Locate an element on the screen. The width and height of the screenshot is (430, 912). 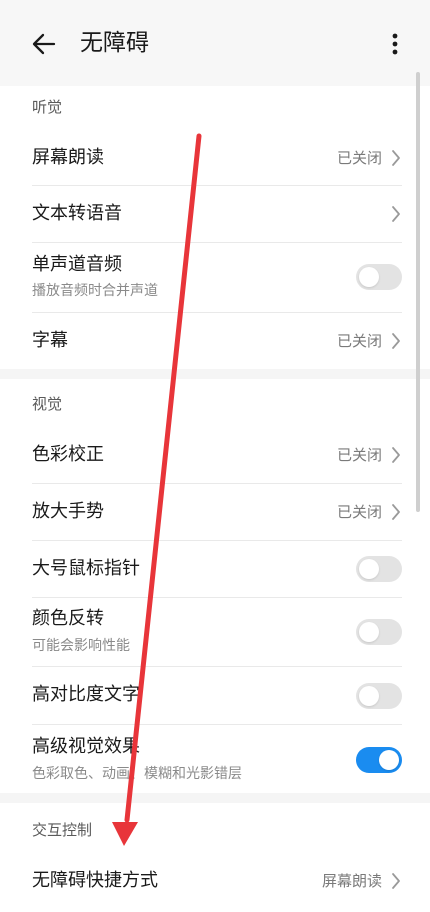
large-pointer-toggle is located at coordinates (379, 569).